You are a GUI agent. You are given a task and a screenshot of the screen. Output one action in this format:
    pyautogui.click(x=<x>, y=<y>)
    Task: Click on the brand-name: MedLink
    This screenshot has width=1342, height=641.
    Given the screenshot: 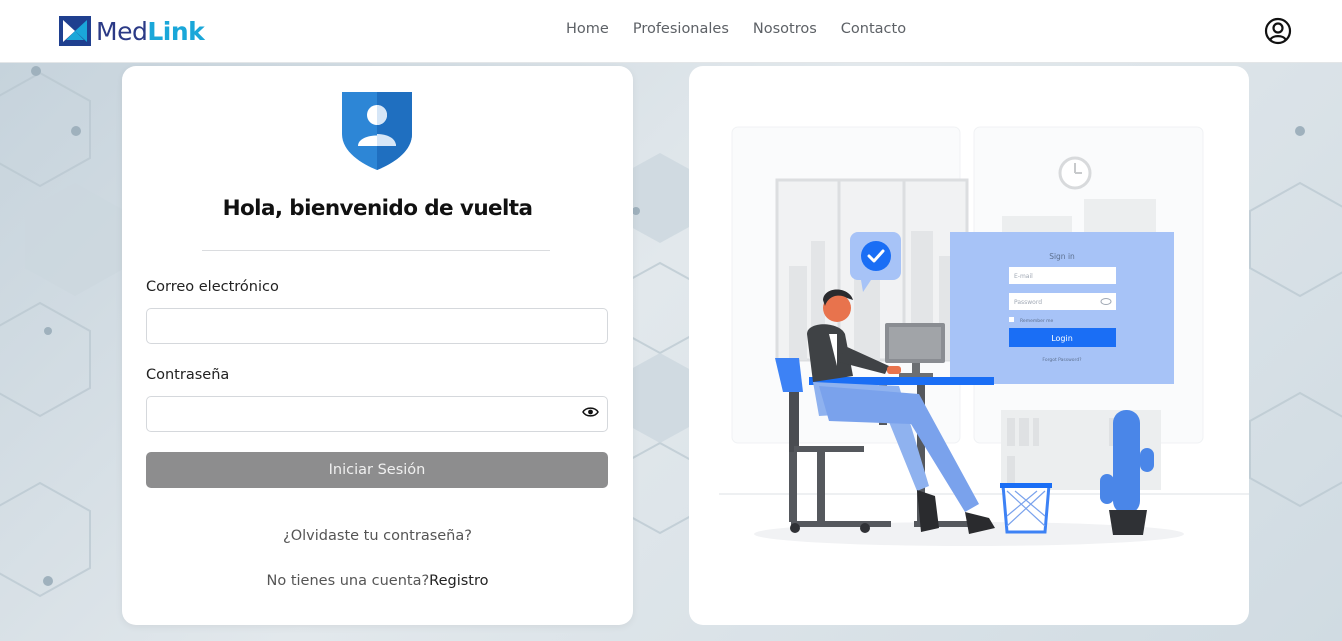 What is the action you would take?
    pyautogui.click(x=150, y=31)
    